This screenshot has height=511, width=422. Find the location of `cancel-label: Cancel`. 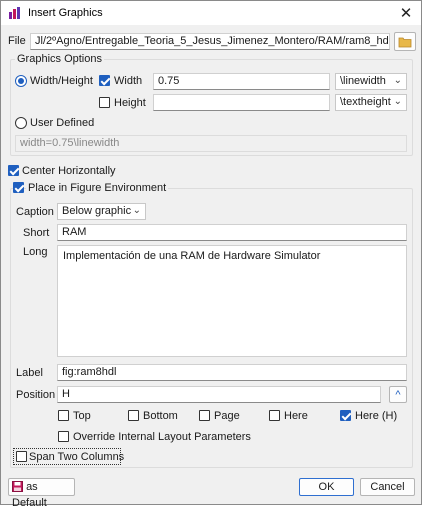

cancel-label: Cancel is located at coordinates (387, 487).